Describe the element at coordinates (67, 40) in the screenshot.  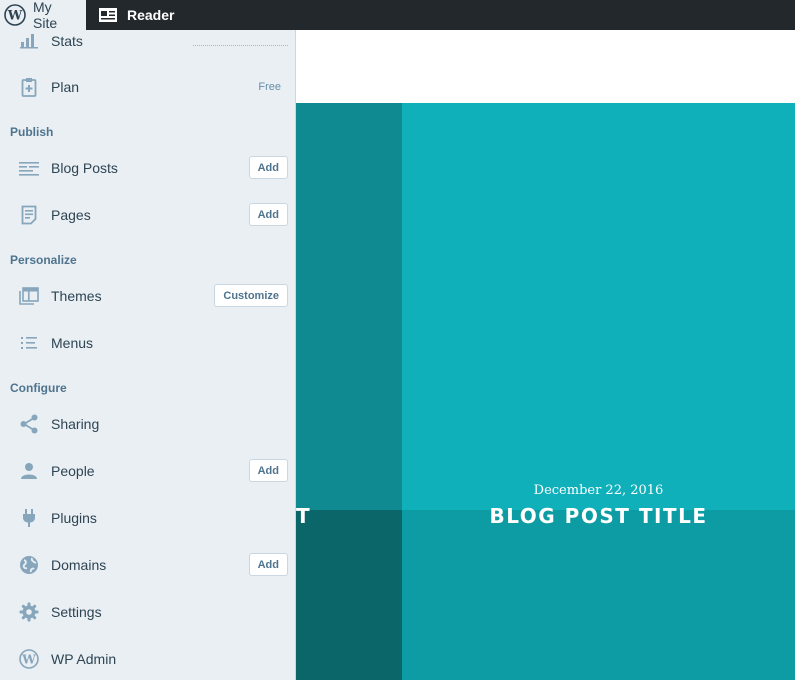
I see `sidebar-item-label: Stats` at that location.